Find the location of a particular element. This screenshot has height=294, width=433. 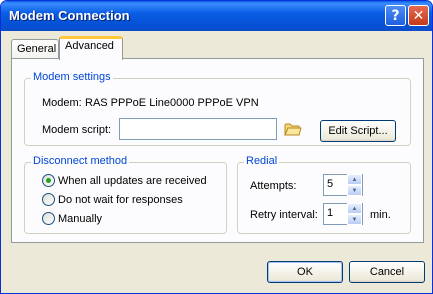

retry-interval-input: 1 ▲ ▼ is located at coordinates (343, 214).